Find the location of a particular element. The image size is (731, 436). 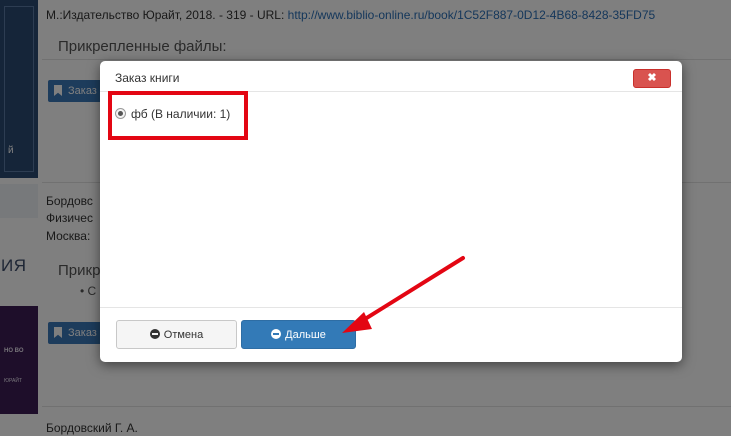

highlight-box is located at coordinates (178, 115).